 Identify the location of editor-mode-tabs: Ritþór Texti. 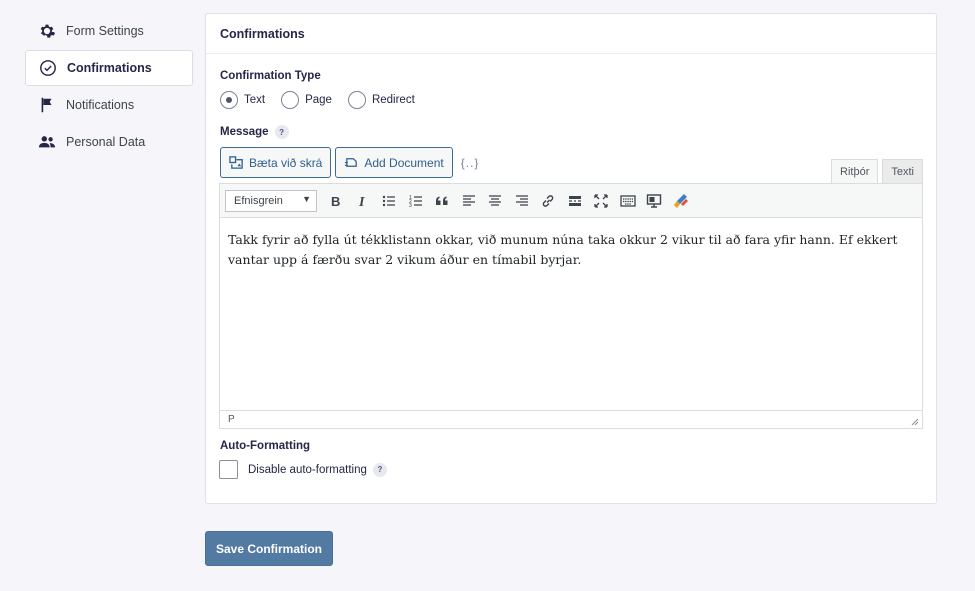
(875, 171).